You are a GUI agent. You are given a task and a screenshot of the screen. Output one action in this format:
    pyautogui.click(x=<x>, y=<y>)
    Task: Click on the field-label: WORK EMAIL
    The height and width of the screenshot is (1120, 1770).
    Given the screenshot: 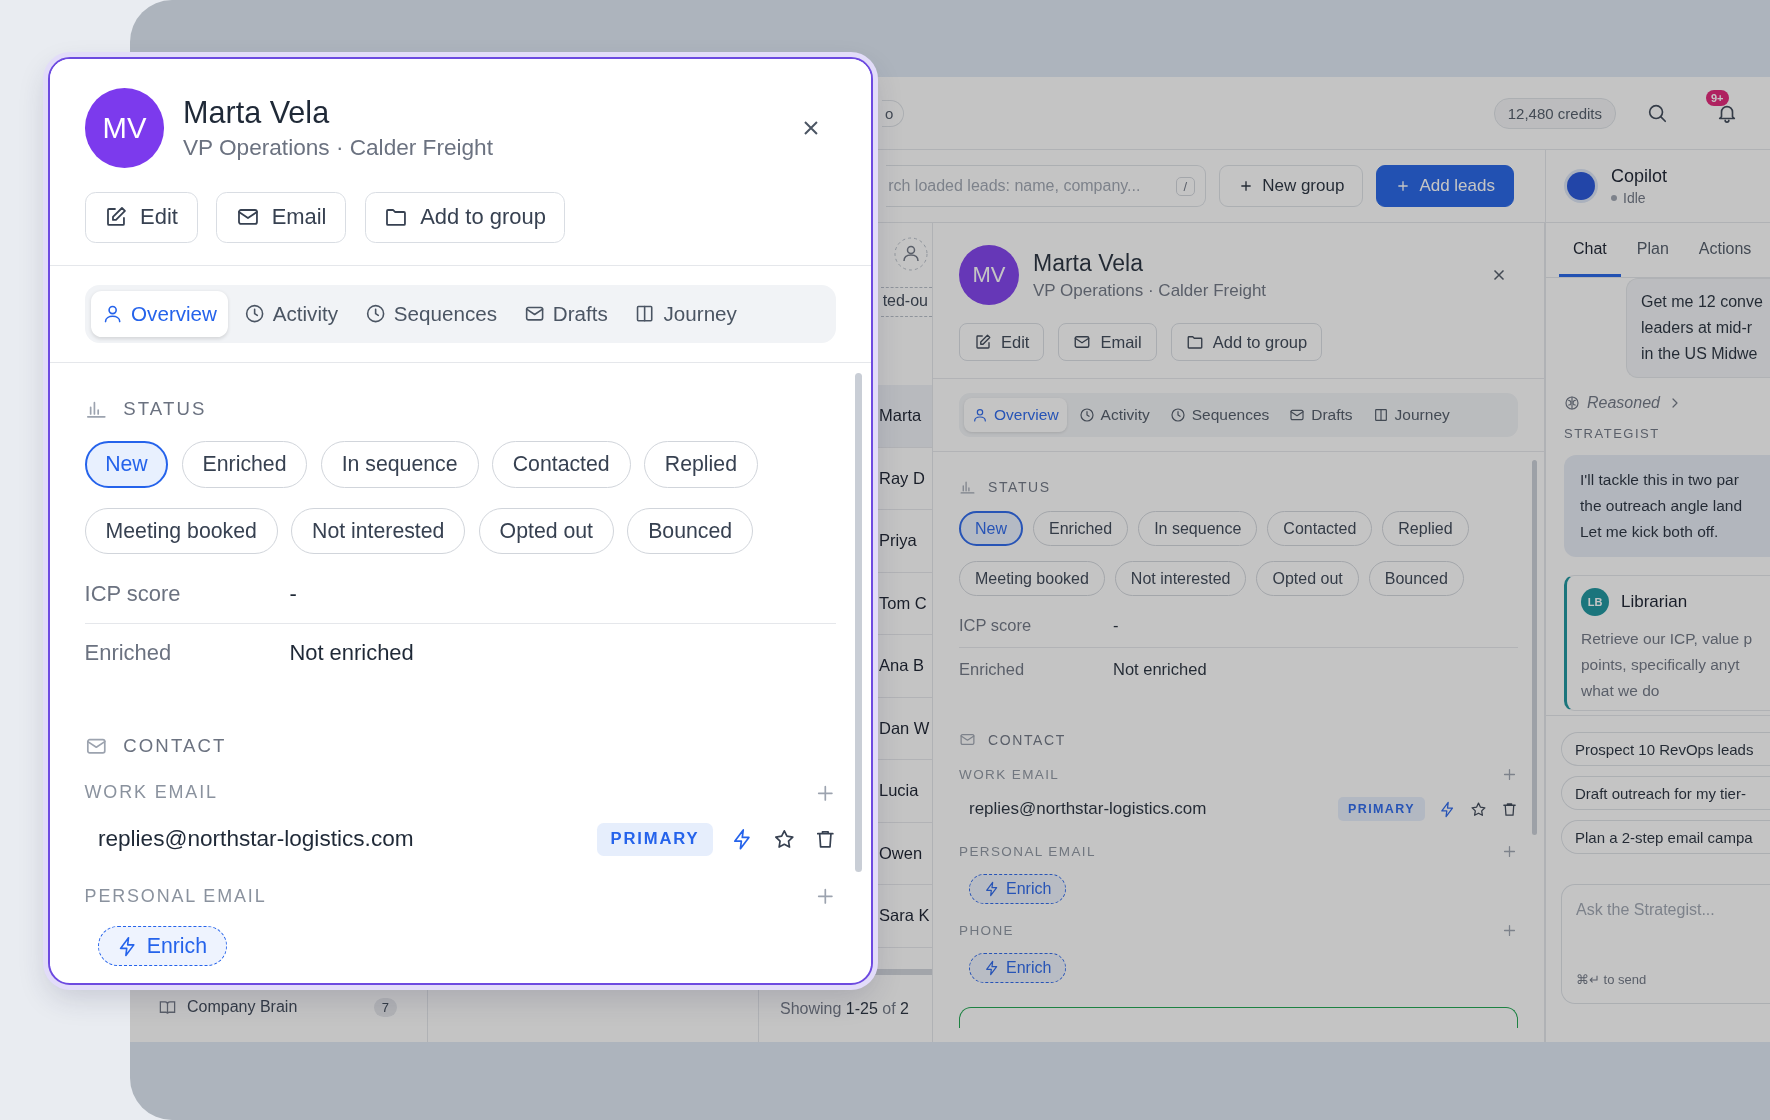 What is the action you would take?
    pyautogui.click(x=1009, y=774)
    